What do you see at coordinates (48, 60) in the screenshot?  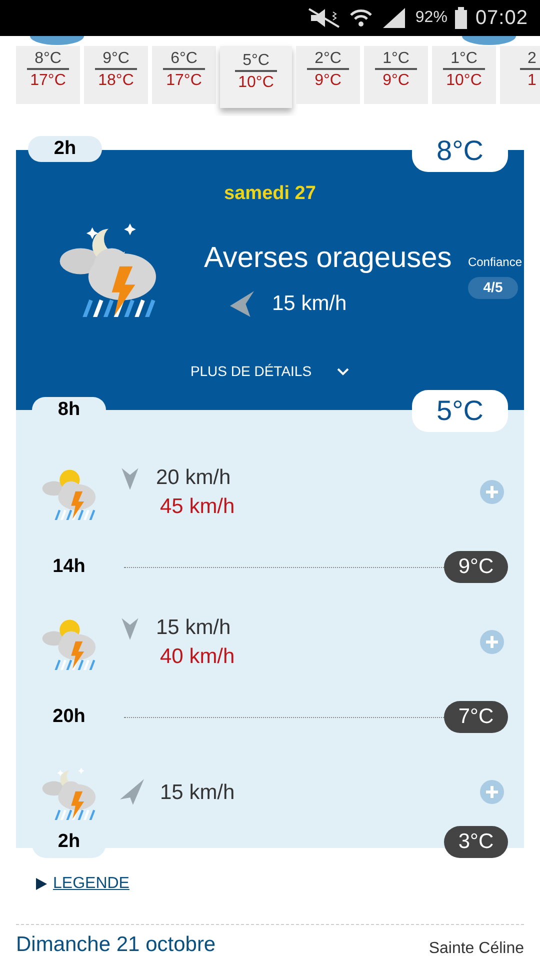 I see `min-temp: 8°C` at bounding box center [48, 60].